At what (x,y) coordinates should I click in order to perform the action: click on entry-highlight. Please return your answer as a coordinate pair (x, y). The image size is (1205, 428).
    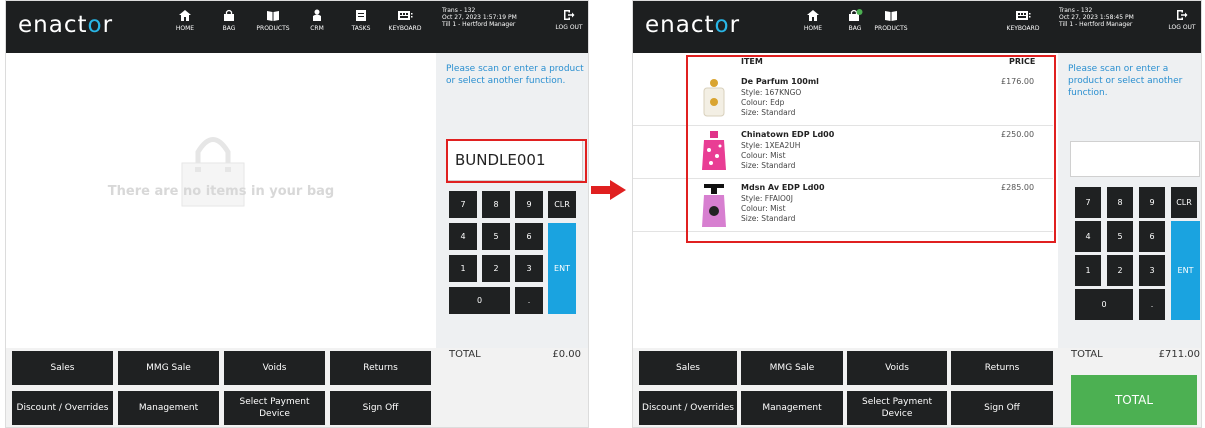
    Looking at the image, I should click on (516, 161).